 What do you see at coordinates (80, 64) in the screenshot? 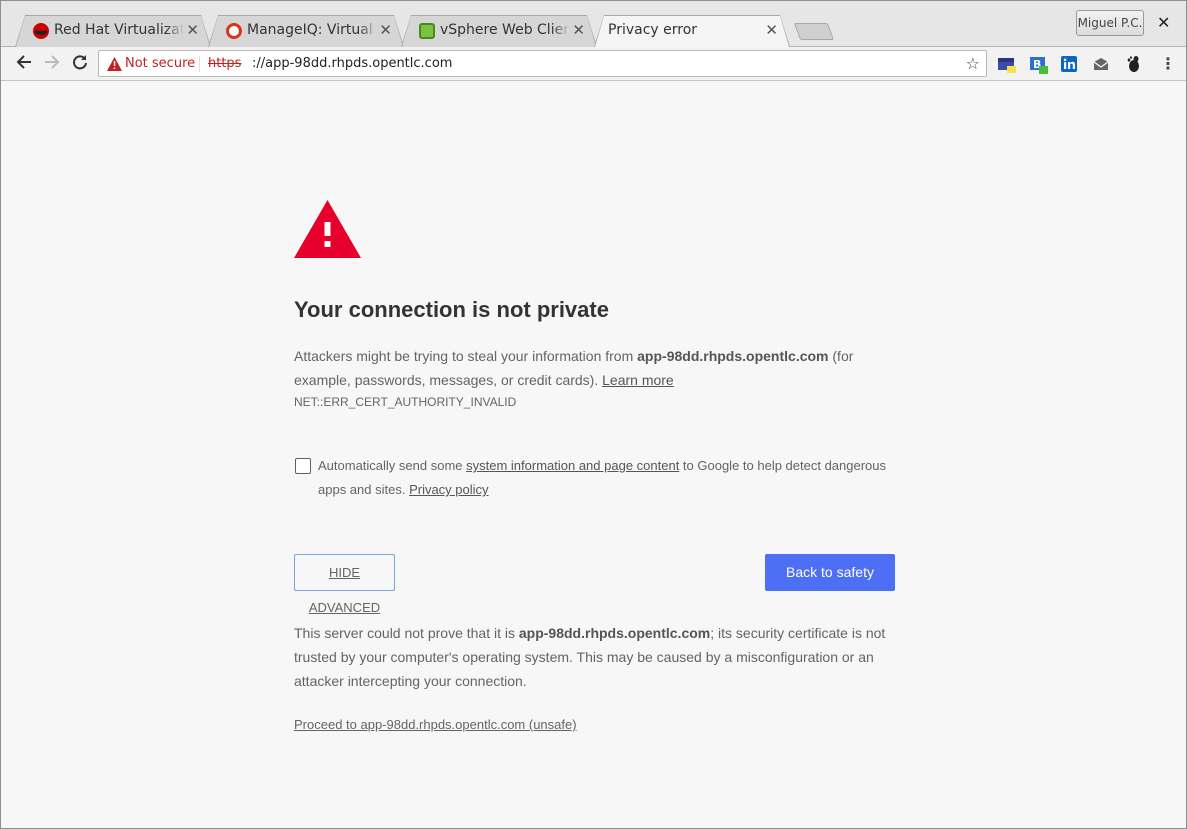
I see `reload-icon` at bounding box center [80, 64].